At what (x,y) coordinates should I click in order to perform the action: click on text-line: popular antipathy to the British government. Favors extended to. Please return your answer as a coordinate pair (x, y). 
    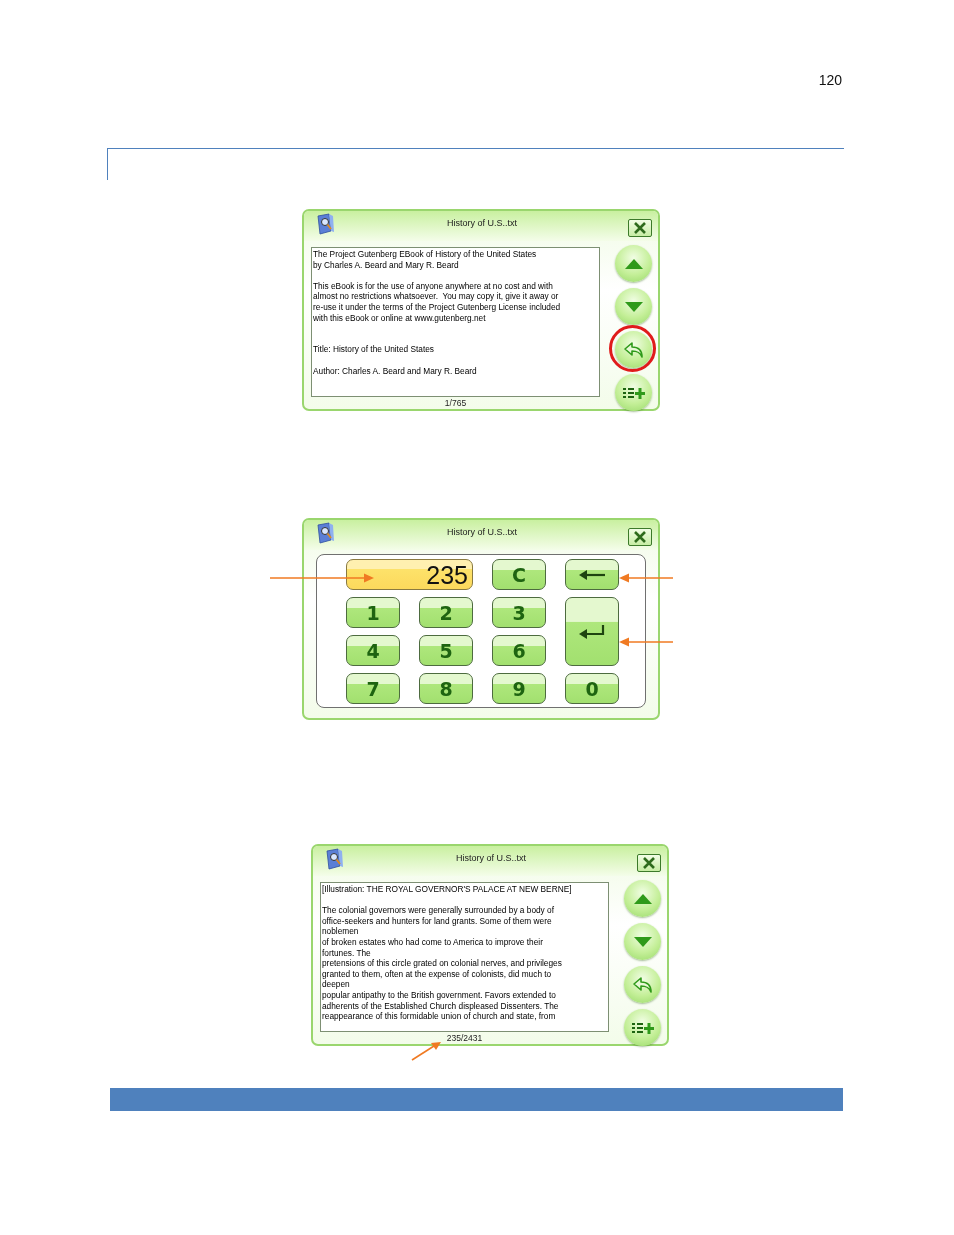
    Looking at the image, I should click on (439, 995).